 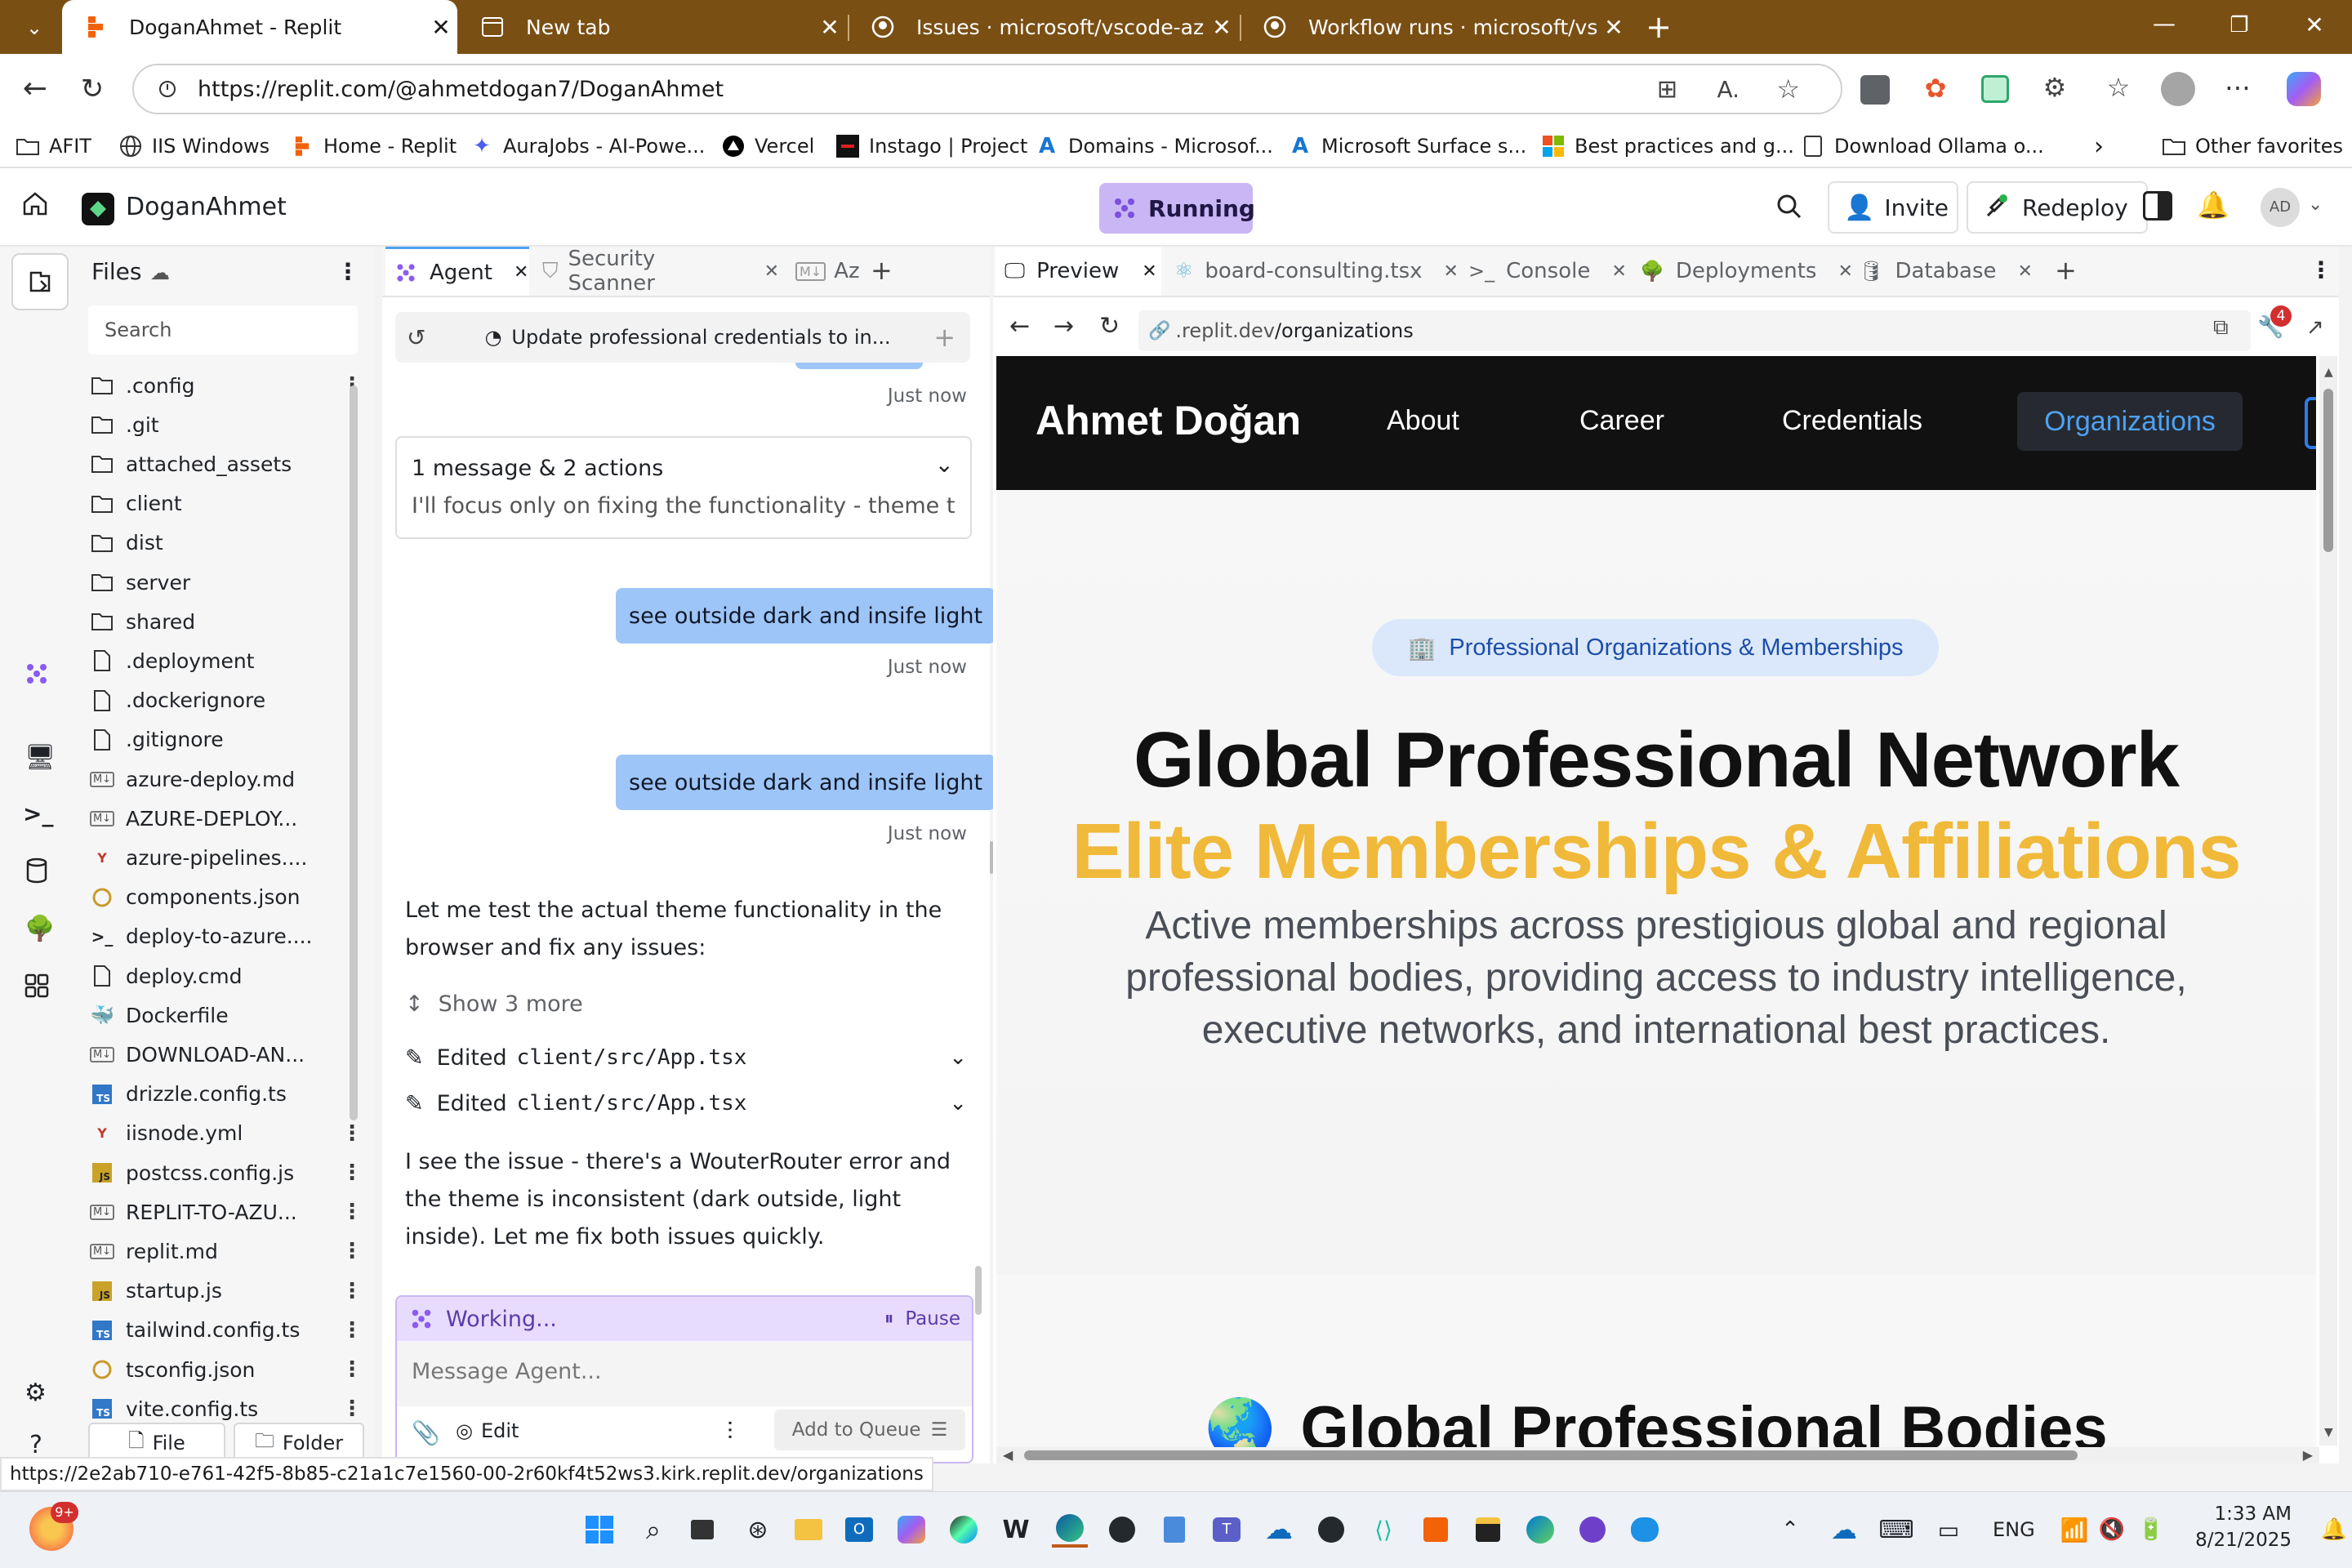 I want to click on bookmark-vercel: Vercel, so click(x=768, y=146).